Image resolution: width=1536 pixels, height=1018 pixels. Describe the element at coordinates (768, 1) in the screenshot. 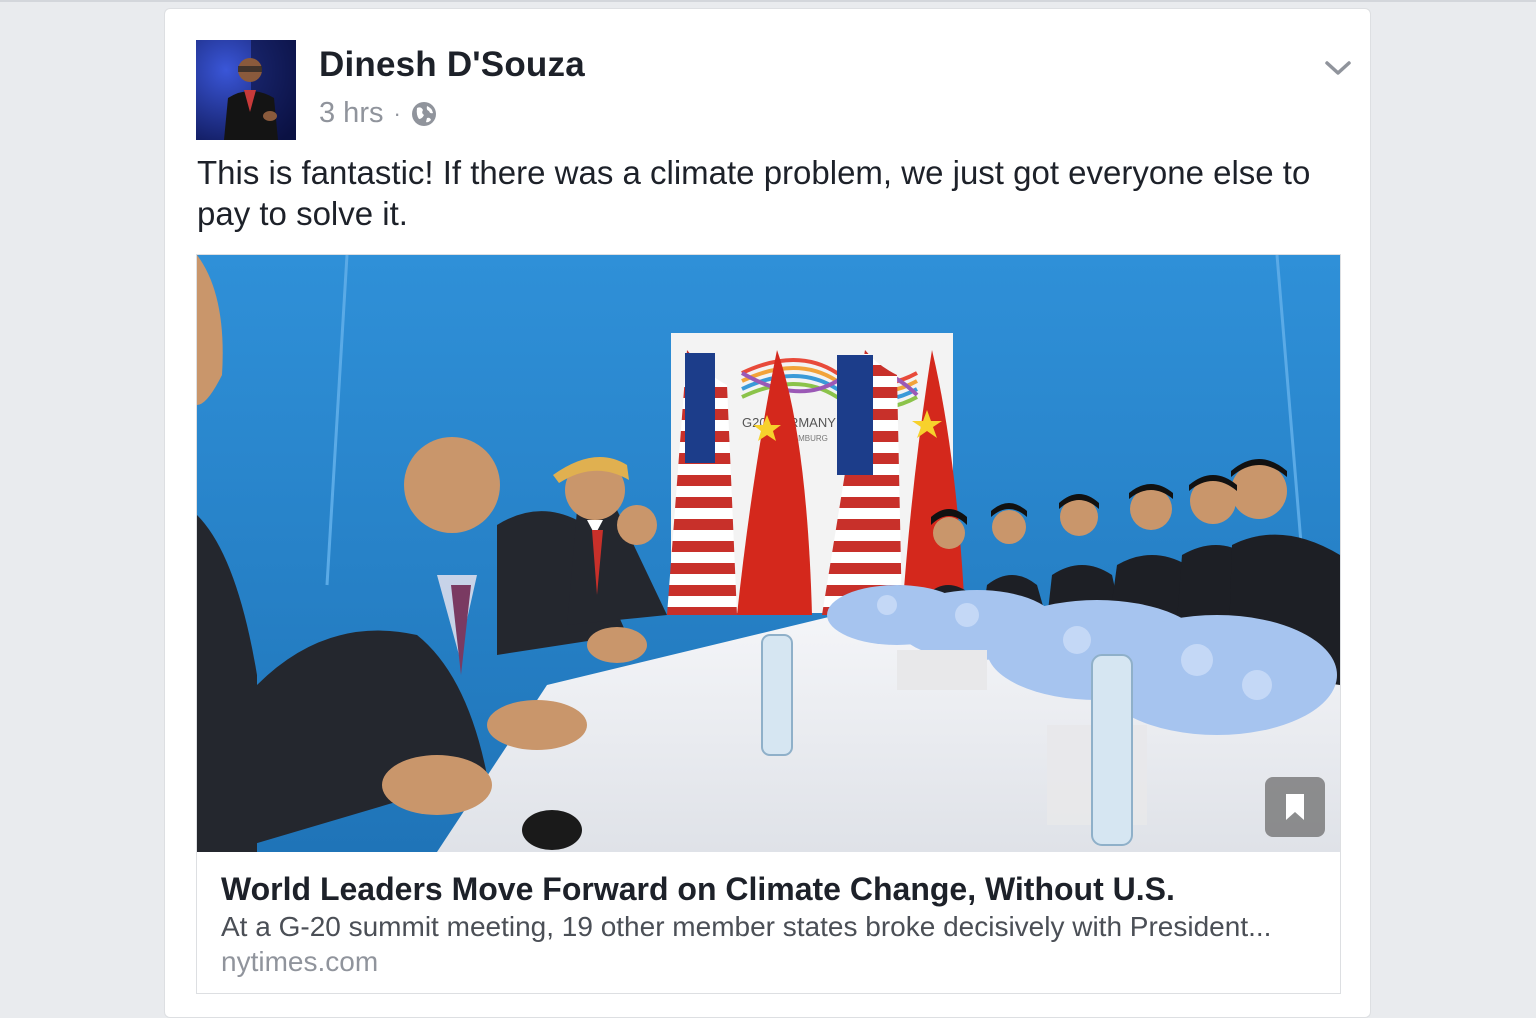

I see `top-divider` at that location.